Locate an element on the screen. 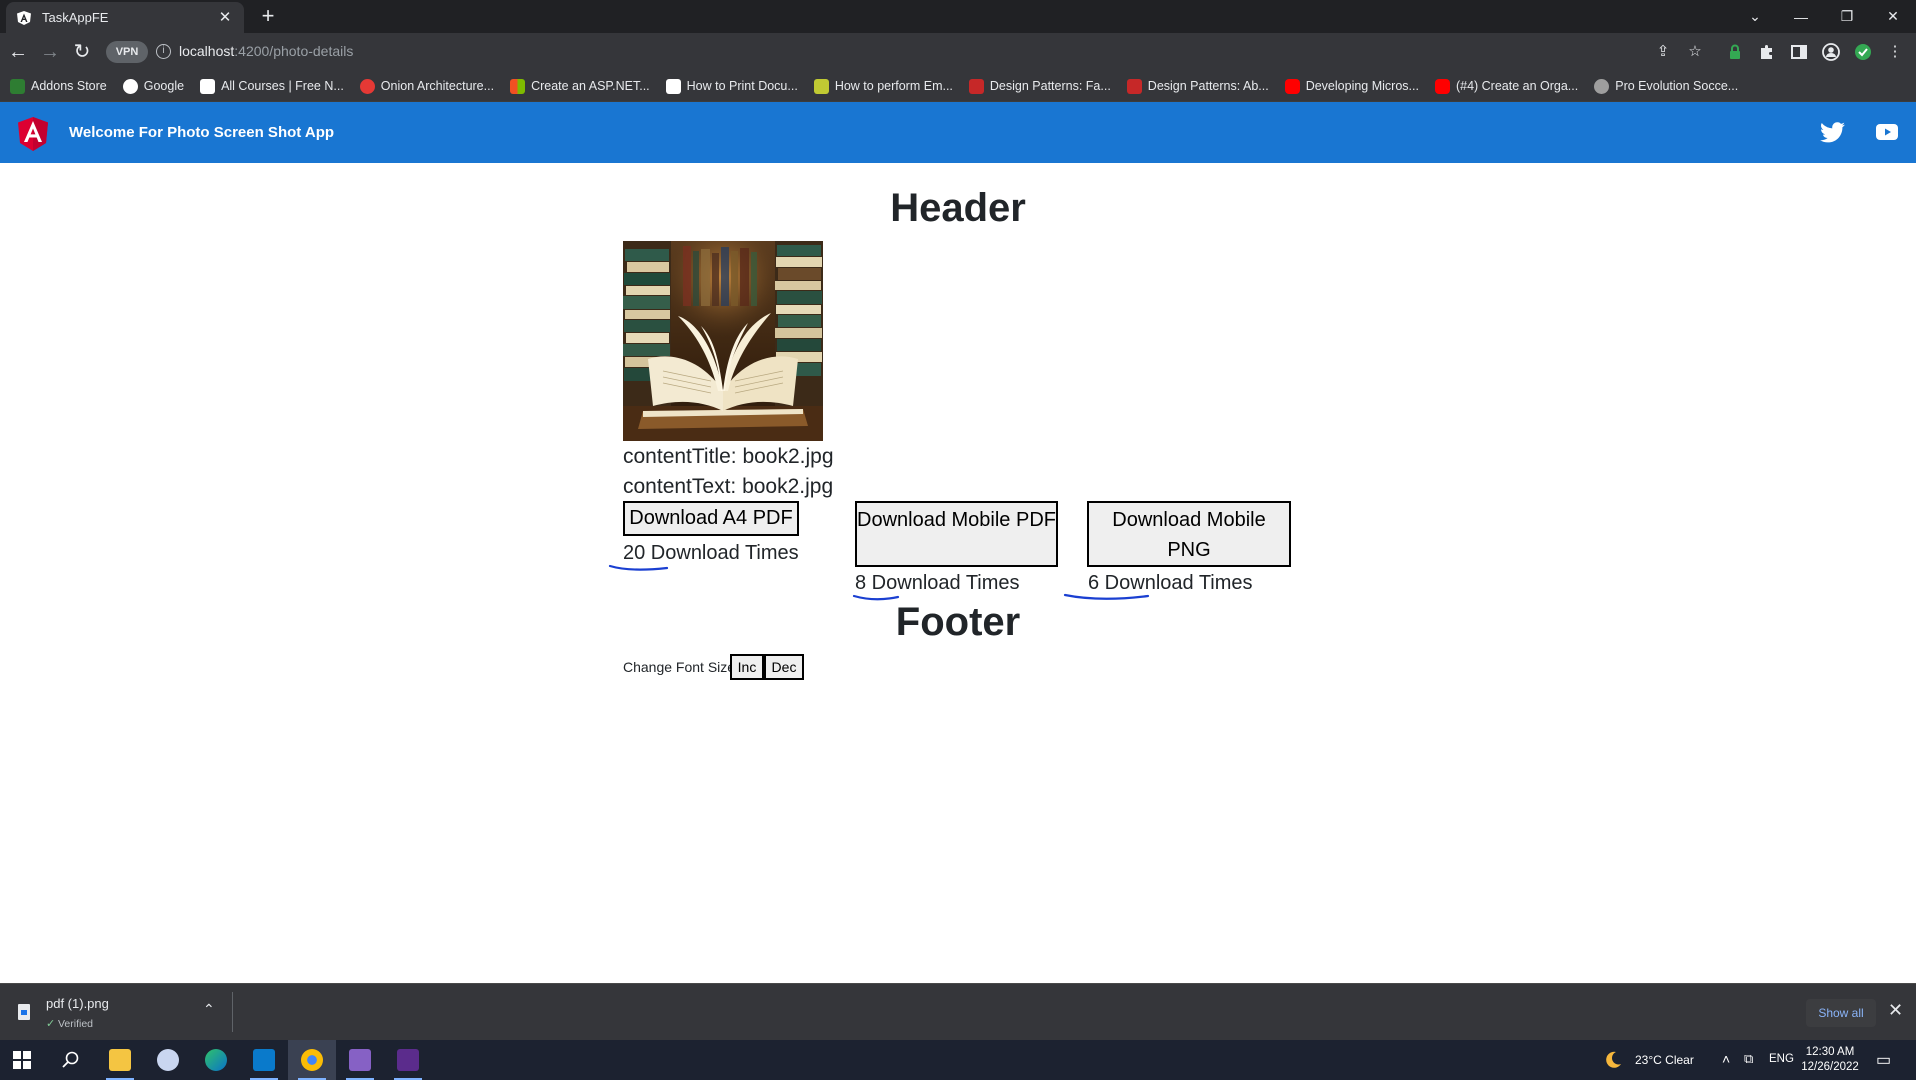  show-all-button: Show all is located at coordinates (1841, 1013).